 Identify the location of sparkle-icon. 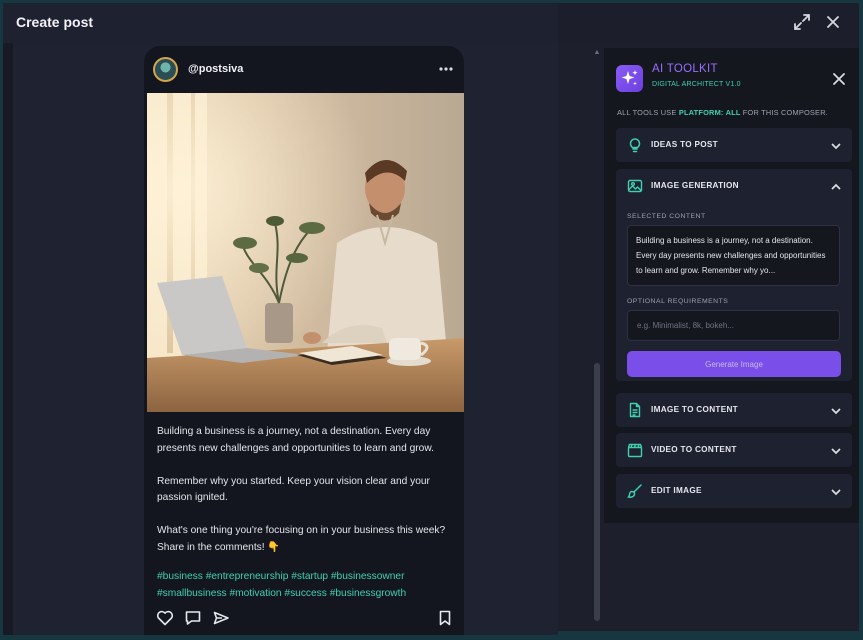
(629, 78).